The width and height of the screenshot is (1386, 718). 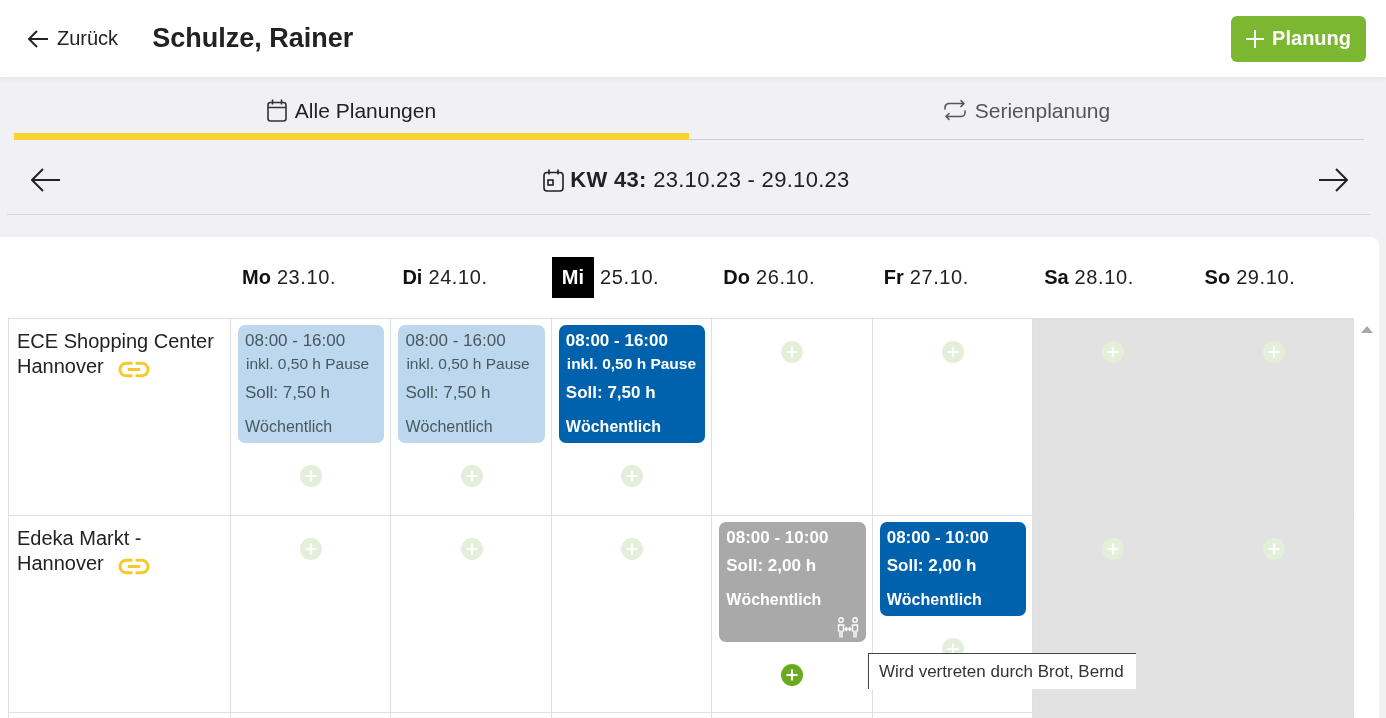 What do you see at coordinates (412, 277) in the screenshot?
I see `weekday-label: Di` at bounding box center [412, 277].